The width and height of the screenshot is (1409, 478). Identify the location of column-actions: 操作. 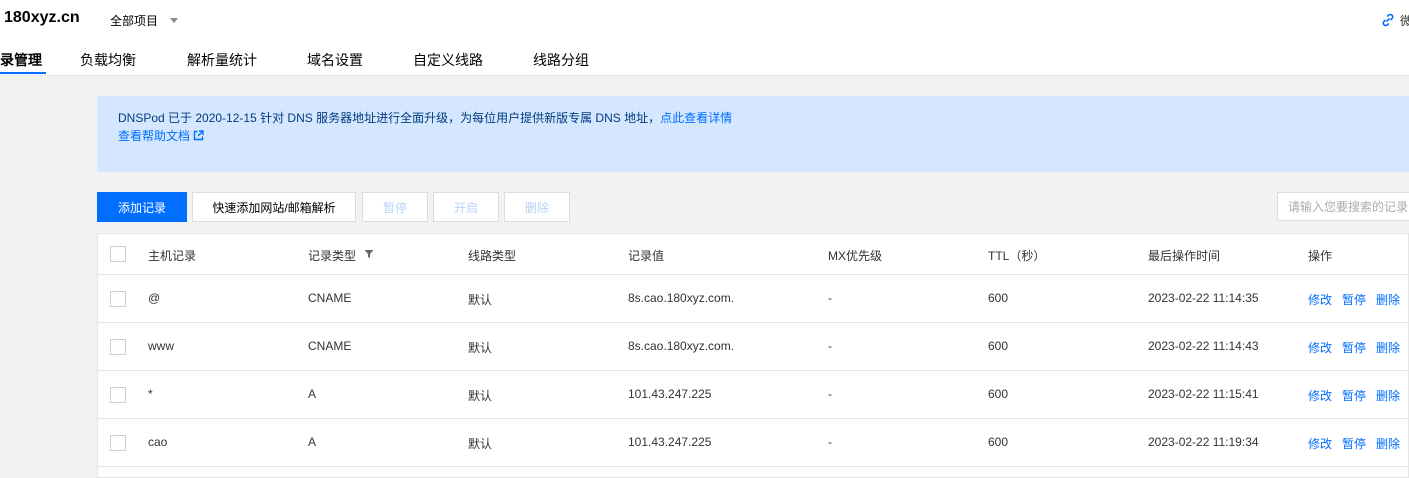
(1320, 256).